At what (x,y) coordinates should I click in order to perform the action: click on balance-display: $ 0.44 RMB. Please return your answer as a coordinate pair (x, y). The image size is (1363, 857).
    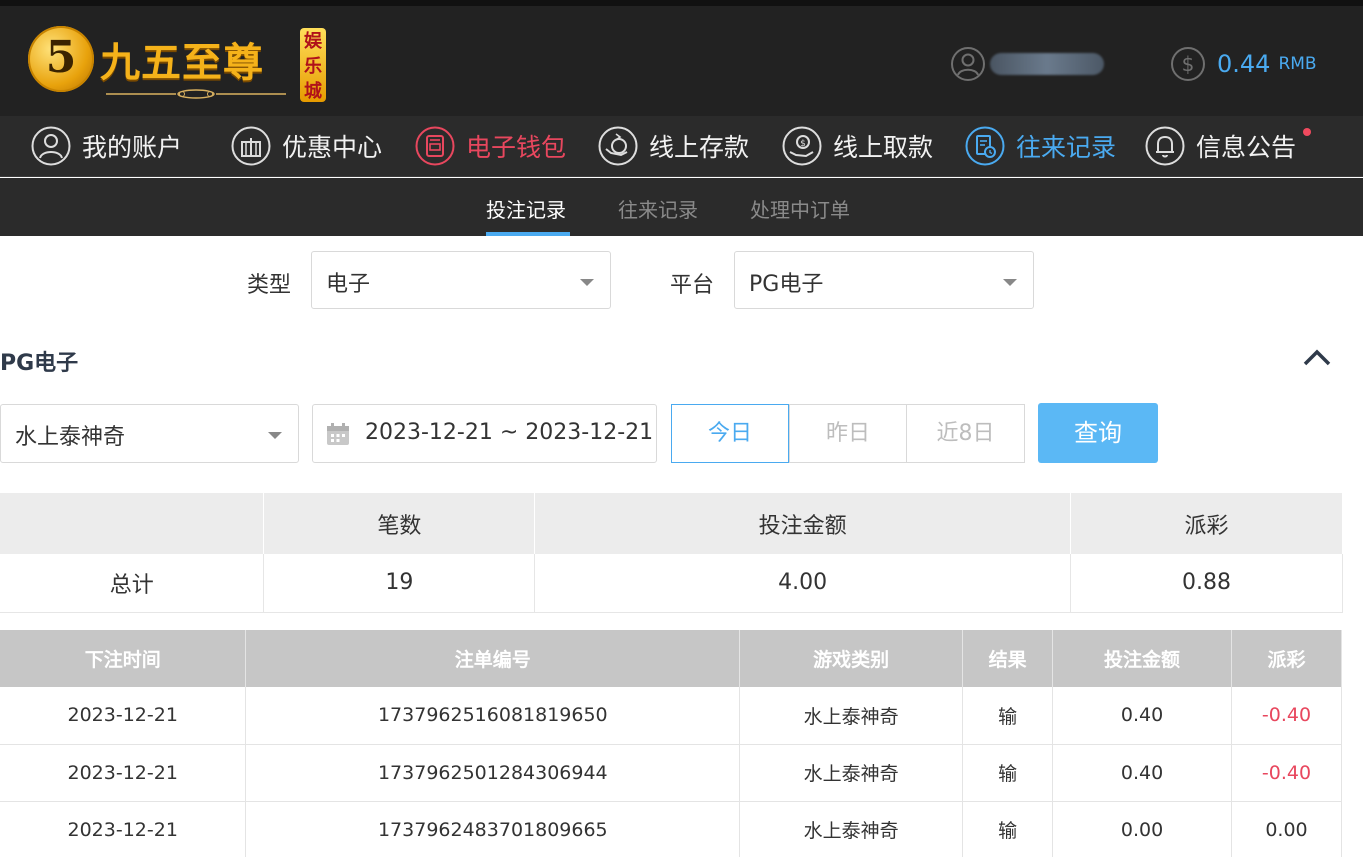
    Looking at the image, I should click on (1243, 64).